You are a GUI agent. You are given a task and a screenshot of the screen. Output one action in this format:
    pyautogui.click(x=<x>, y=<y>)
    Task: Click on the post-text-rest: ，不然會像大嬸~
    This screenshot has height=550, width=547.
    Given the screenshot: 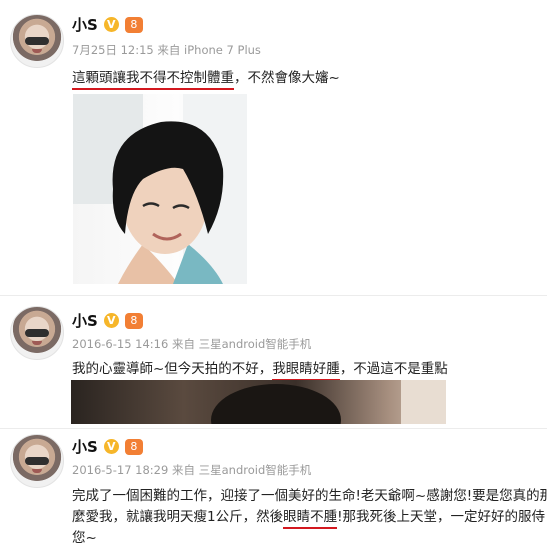 What is the action you would take?
    pyautogui.click(x=287, y=78)
    